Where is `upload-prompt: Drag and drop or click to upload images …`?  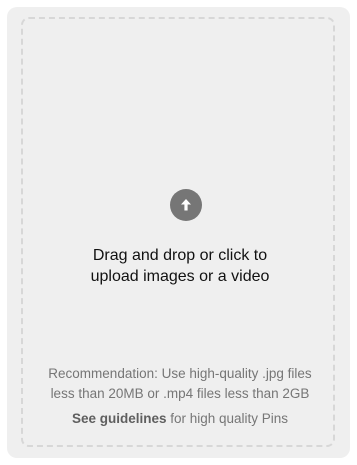 upload-prompt: Drag and drop or click to upload images … is located at coordinates (180, 266).